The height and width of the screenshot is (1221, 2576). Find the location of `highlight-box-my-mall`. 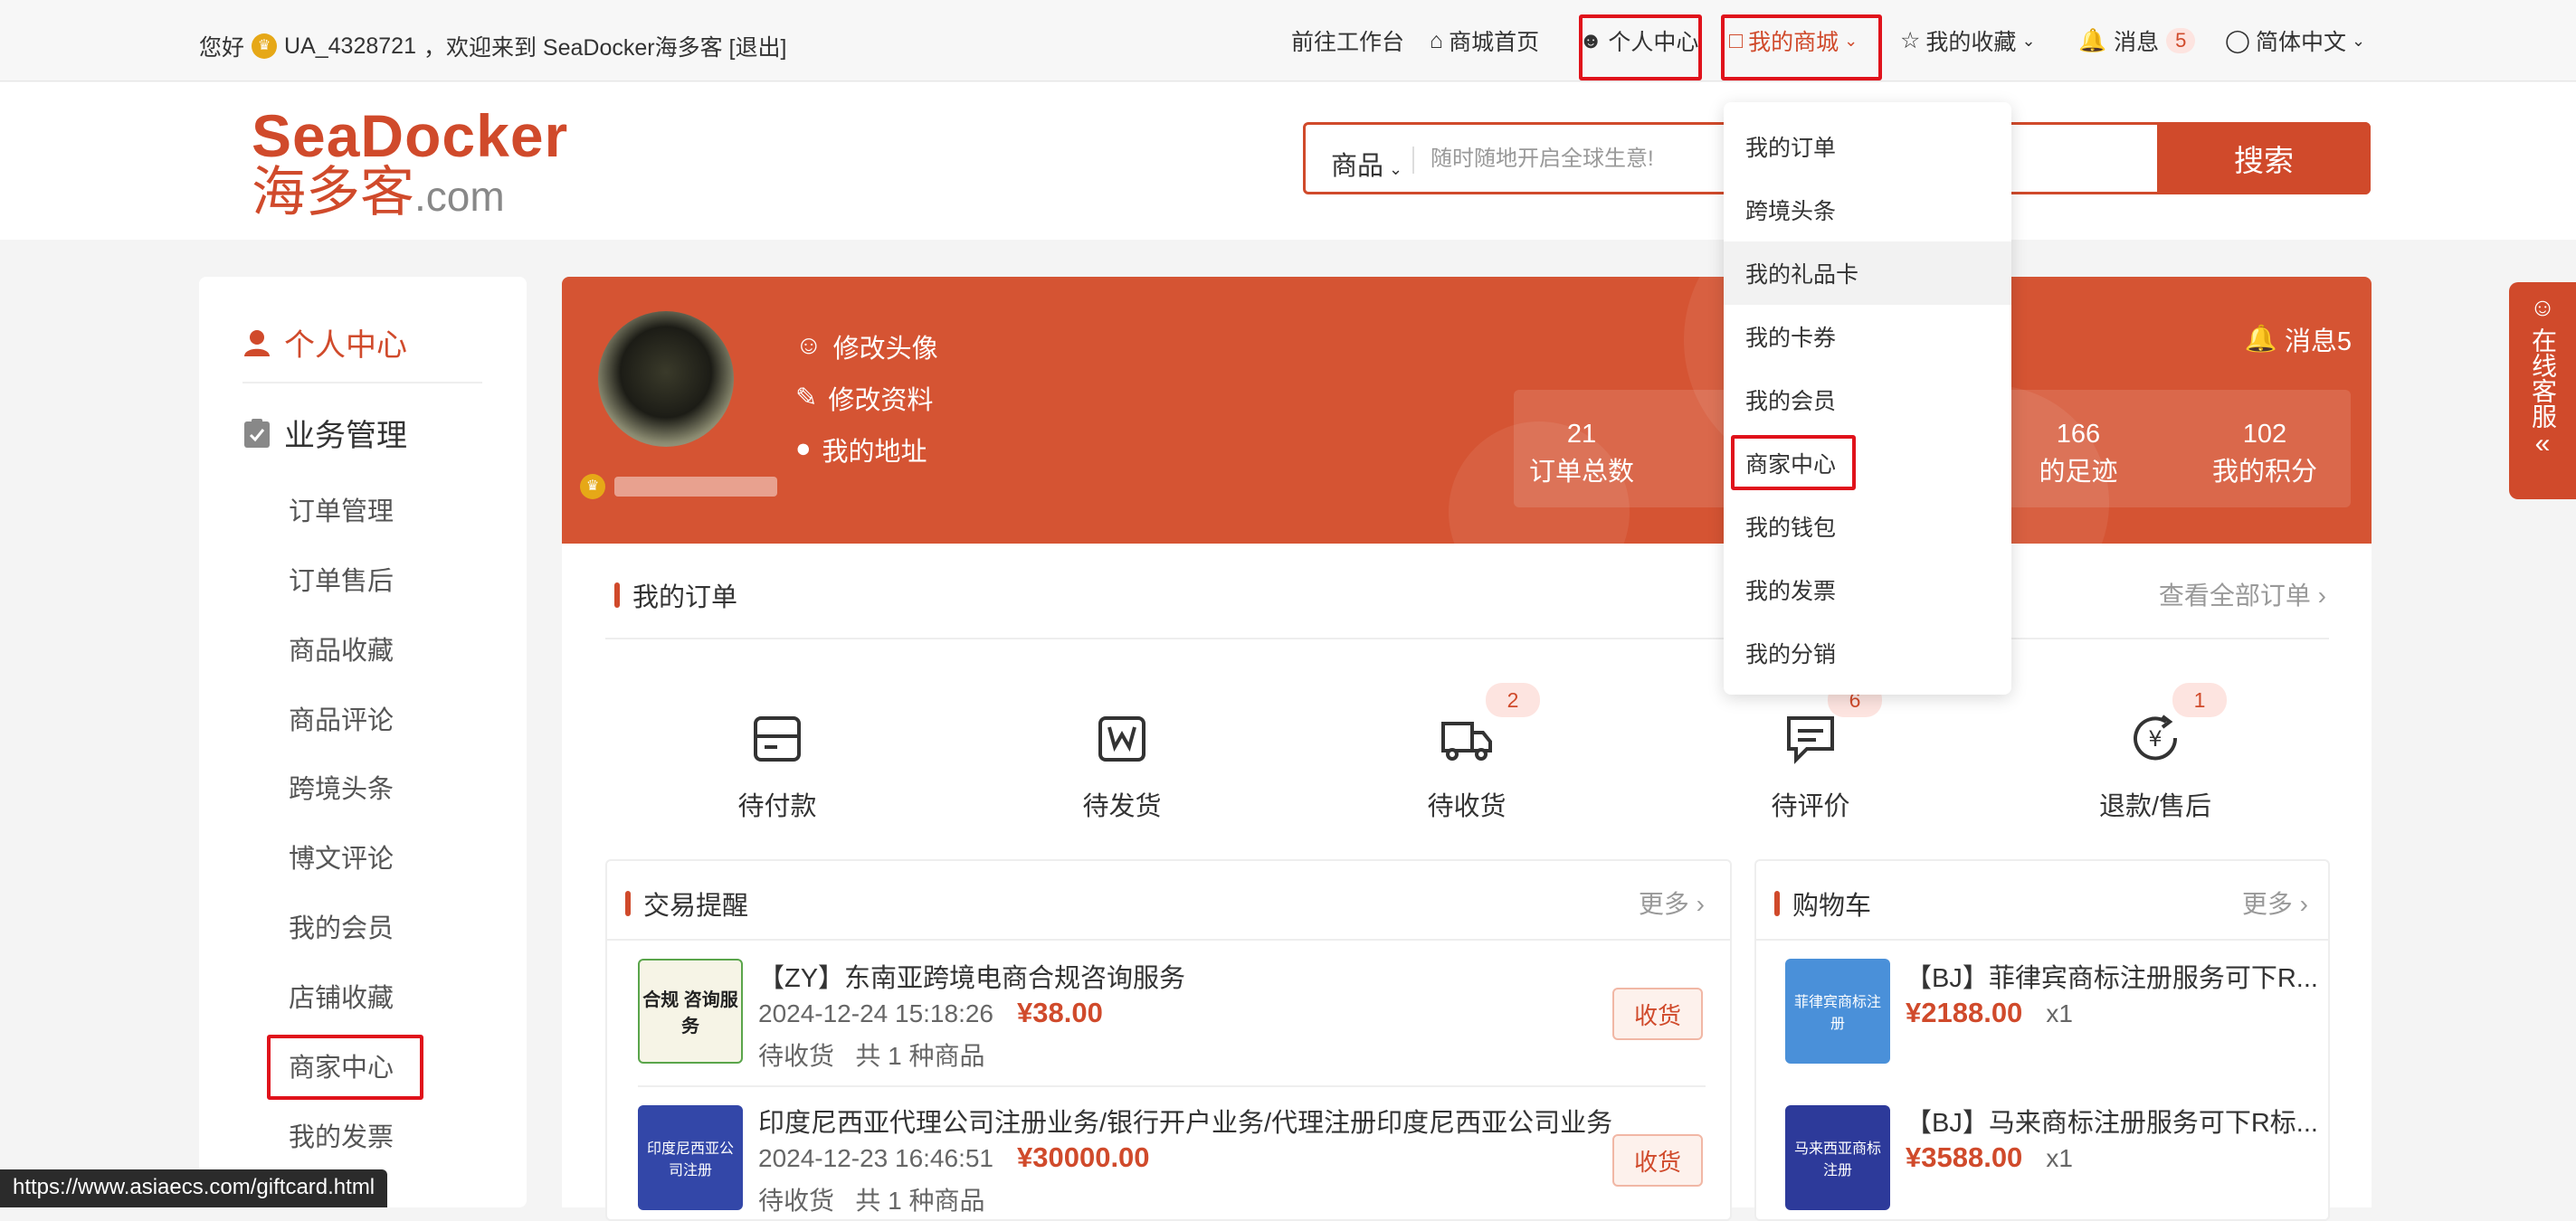

highlight-box-my-mall is located at coordinates (1802, 47).